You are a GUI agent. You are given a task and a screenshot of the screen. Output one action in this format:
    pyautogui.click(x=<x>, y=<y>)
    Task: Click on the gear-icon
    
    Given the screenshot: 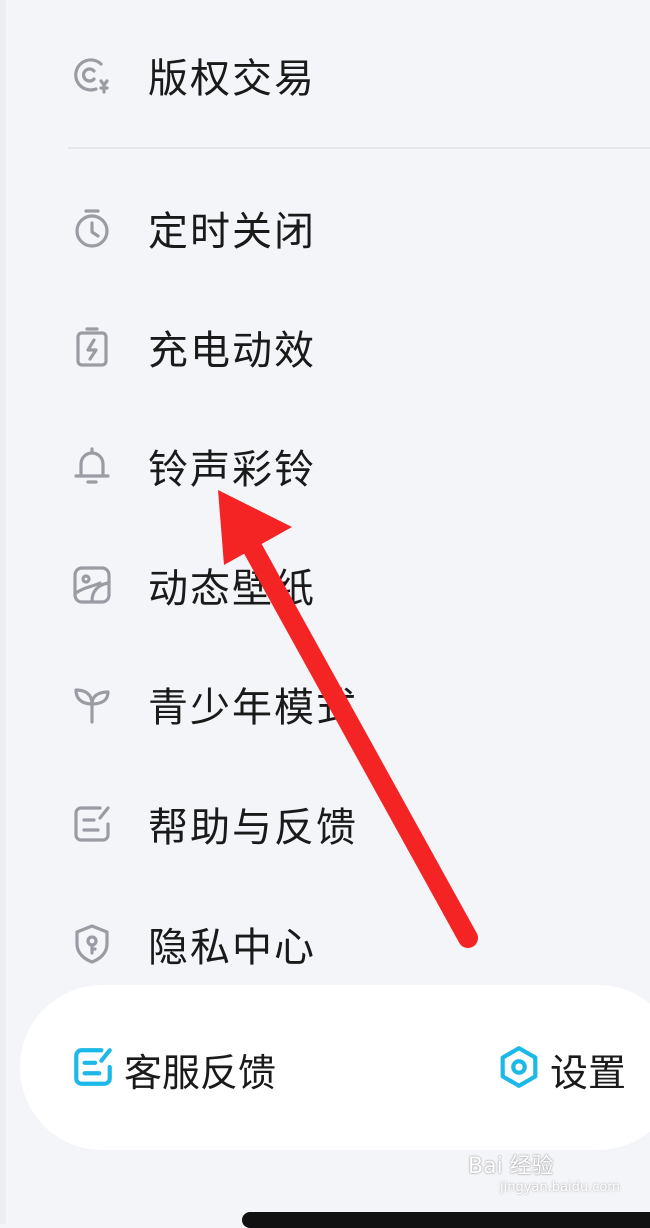 What is the action you would take?
    pyautogui.click(x=519, y=1069)
    